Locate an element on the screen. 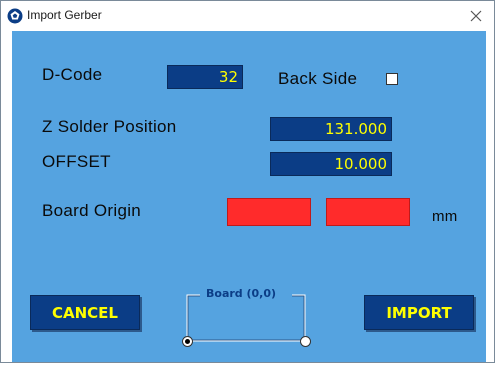 The image size is (495, 372). z-solder-field: 131.000 is located at coordinates (331, 129).